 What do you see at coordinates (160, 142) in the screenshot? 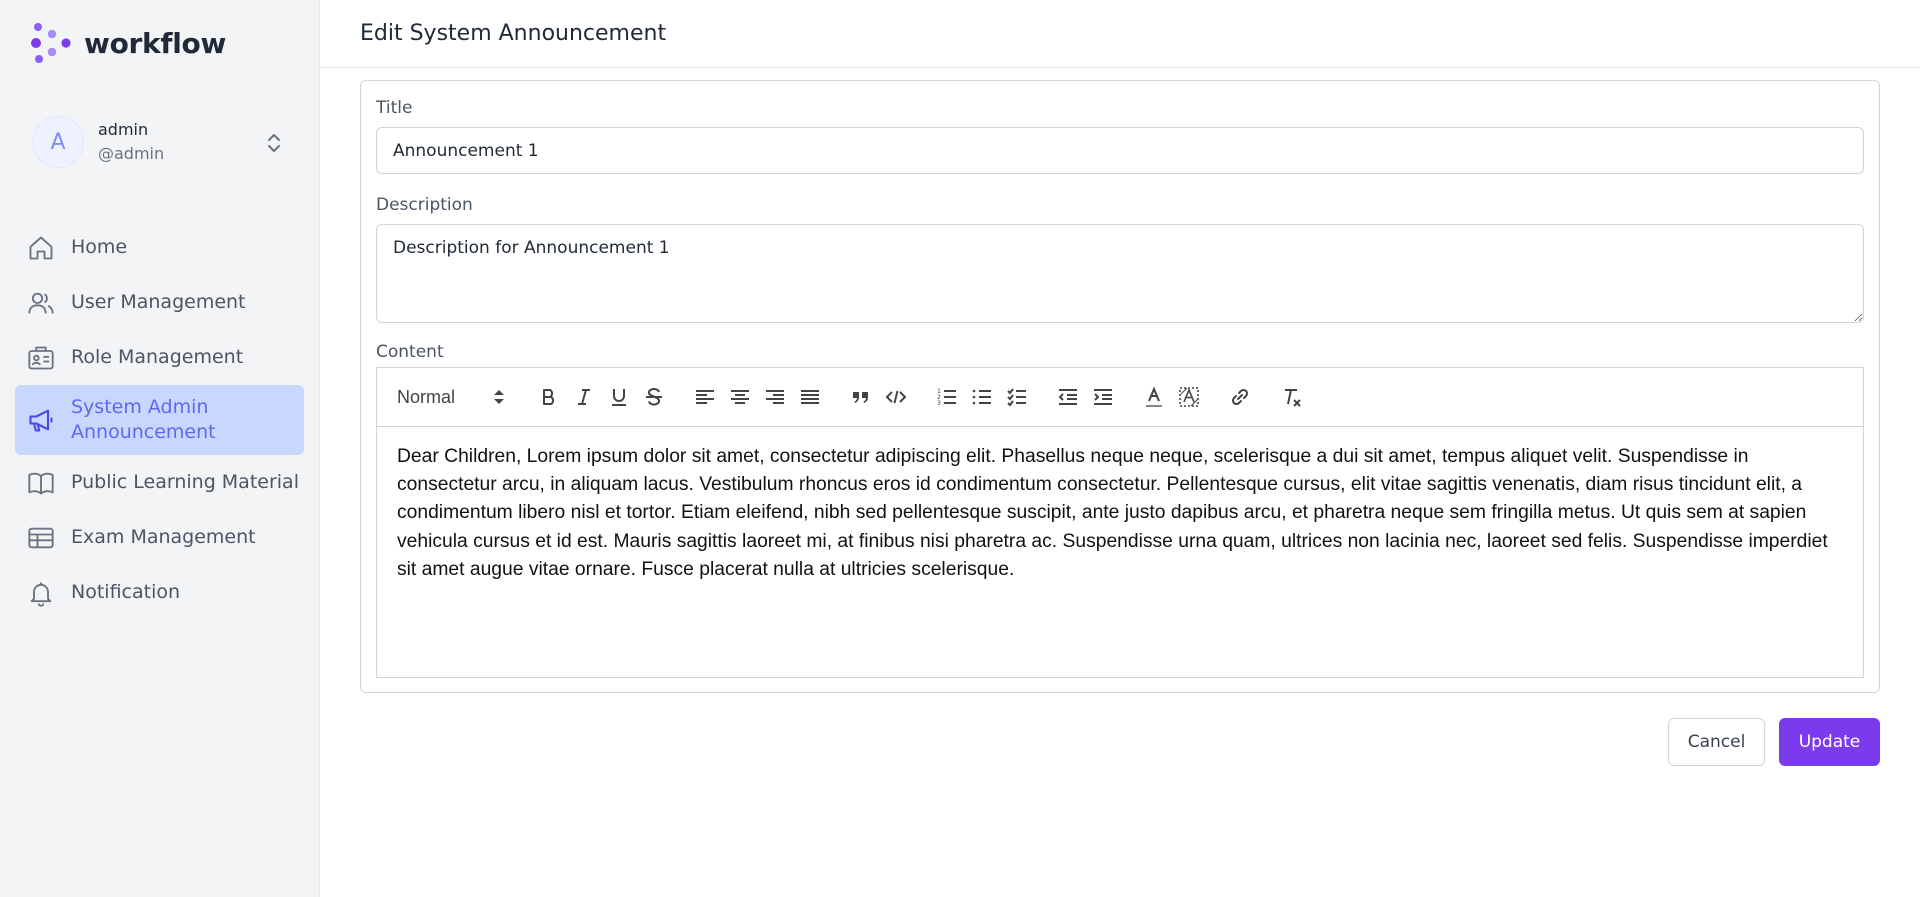
I see `user-switcher: A admin @admin` at bounding box center [160, 142].